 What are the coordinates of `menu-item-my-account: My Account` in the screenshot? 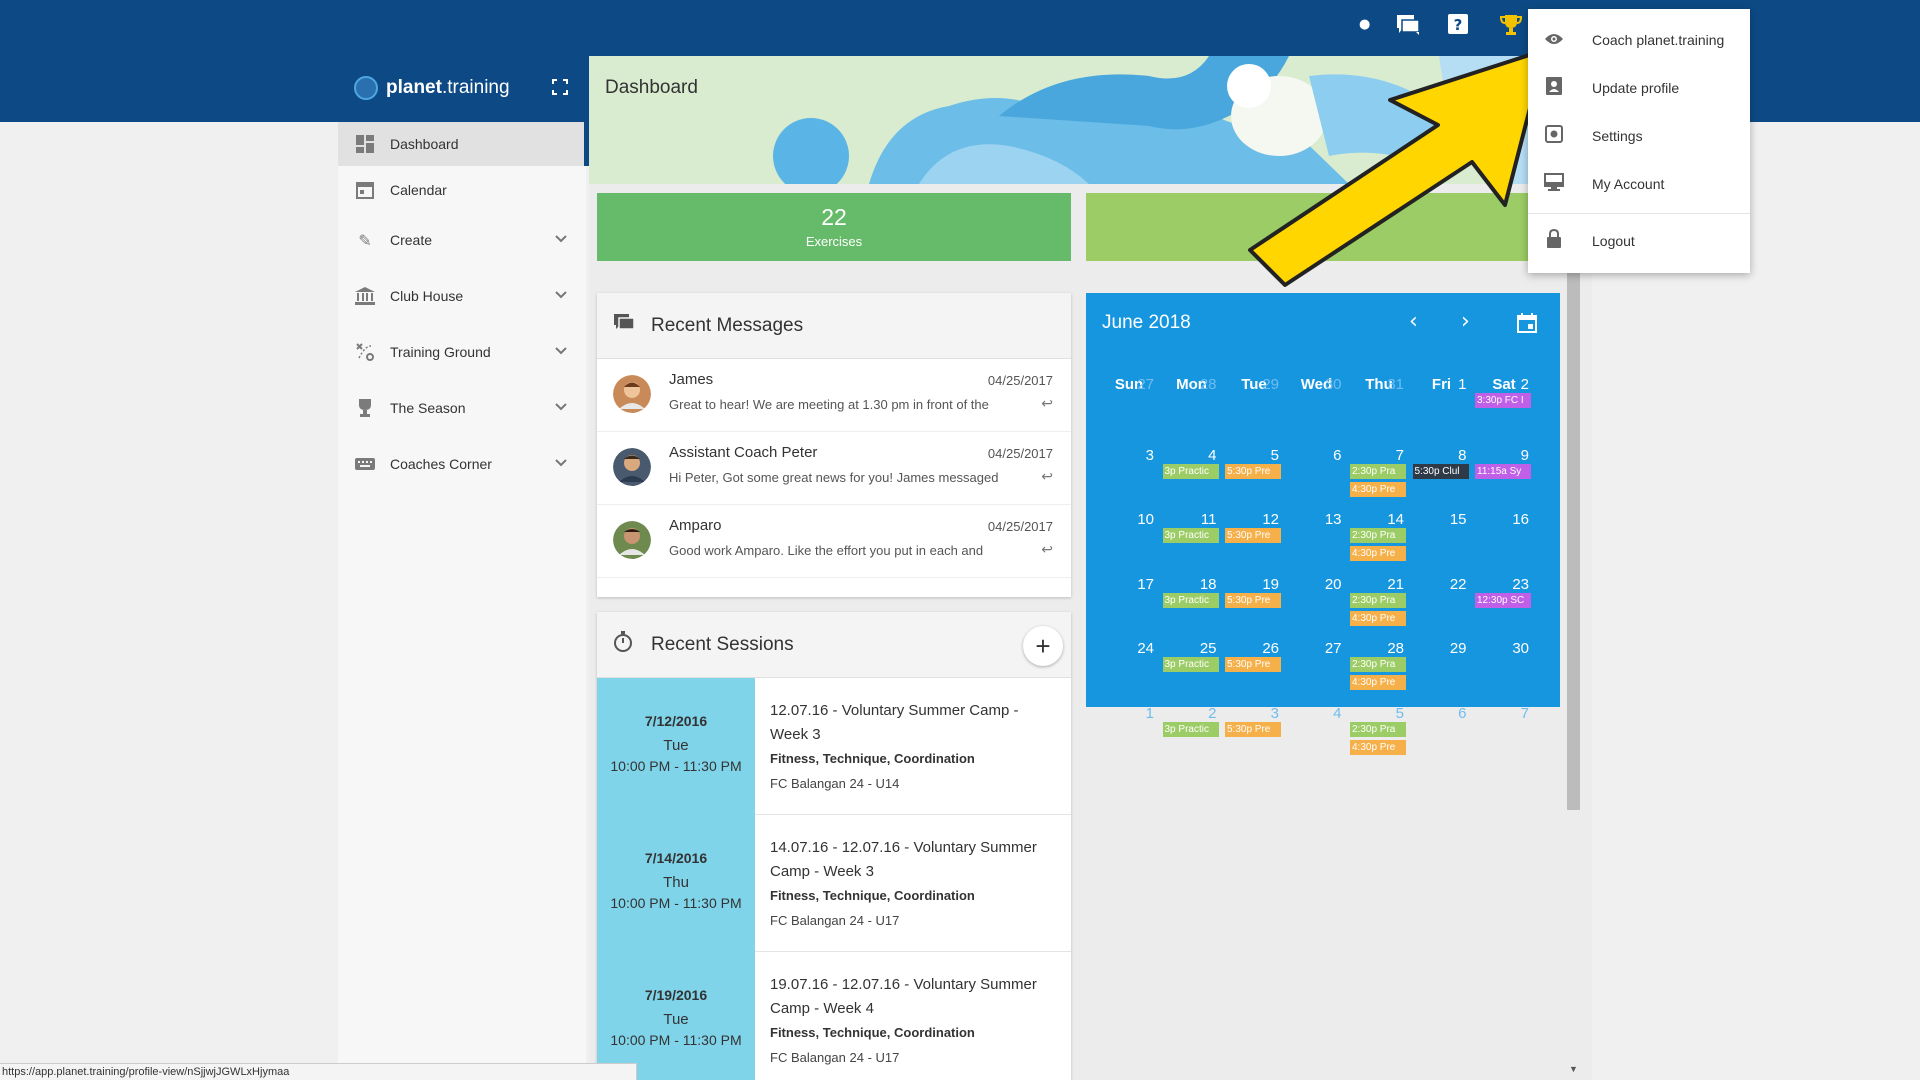 It's located at (1639, 184).